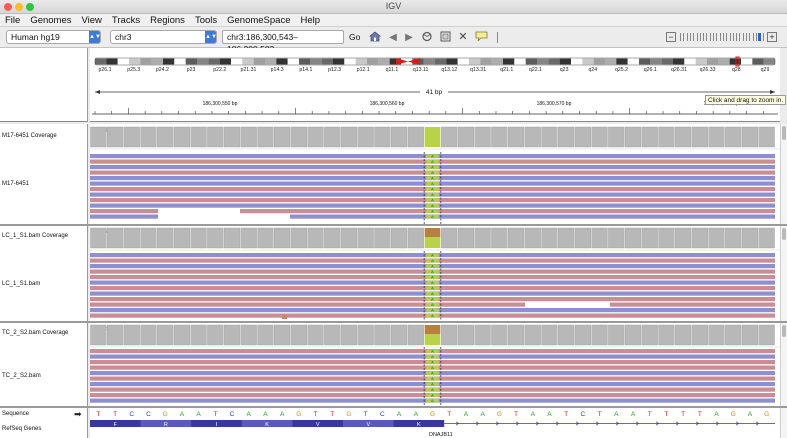 This screenshot has height=438, width=787. Describe the element at coordinates (671, 37) in the screenshot. I see `zoom-out-button: −` at that location.